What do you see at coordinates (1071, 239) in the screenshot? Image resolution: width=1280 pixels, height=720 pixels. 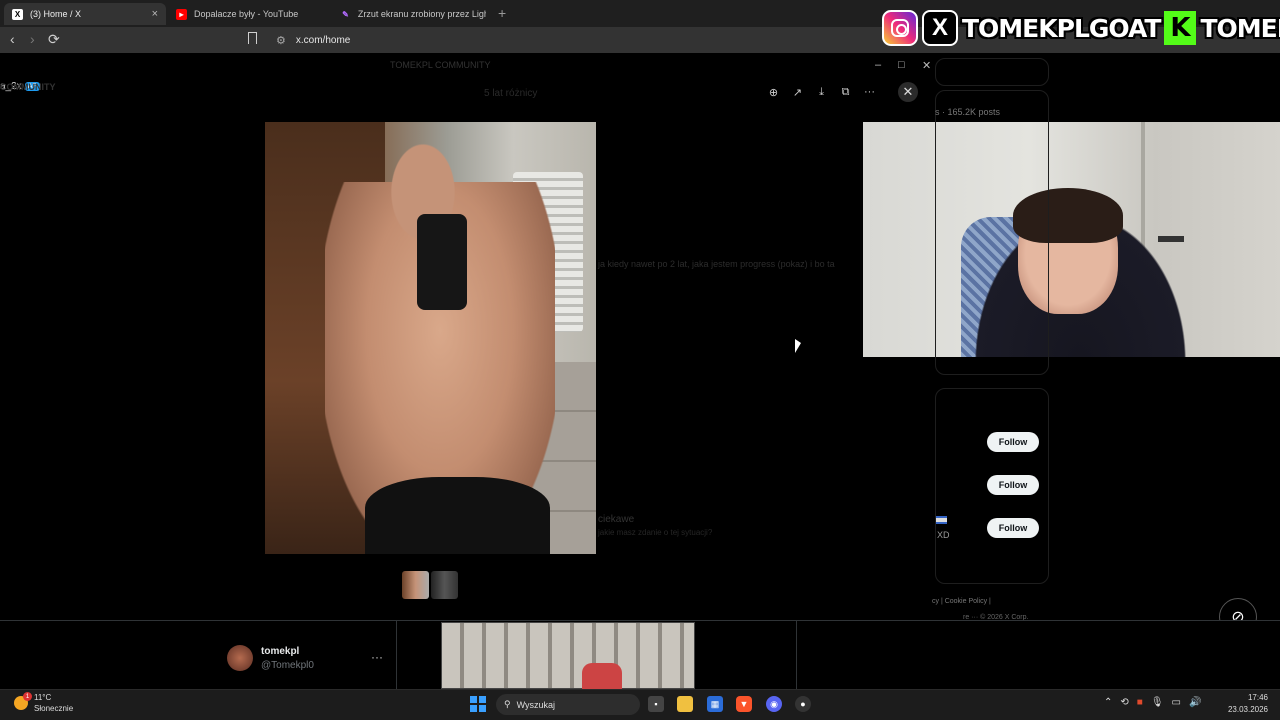 I see `webcam-overlay` at bounding box center [1071, 239].